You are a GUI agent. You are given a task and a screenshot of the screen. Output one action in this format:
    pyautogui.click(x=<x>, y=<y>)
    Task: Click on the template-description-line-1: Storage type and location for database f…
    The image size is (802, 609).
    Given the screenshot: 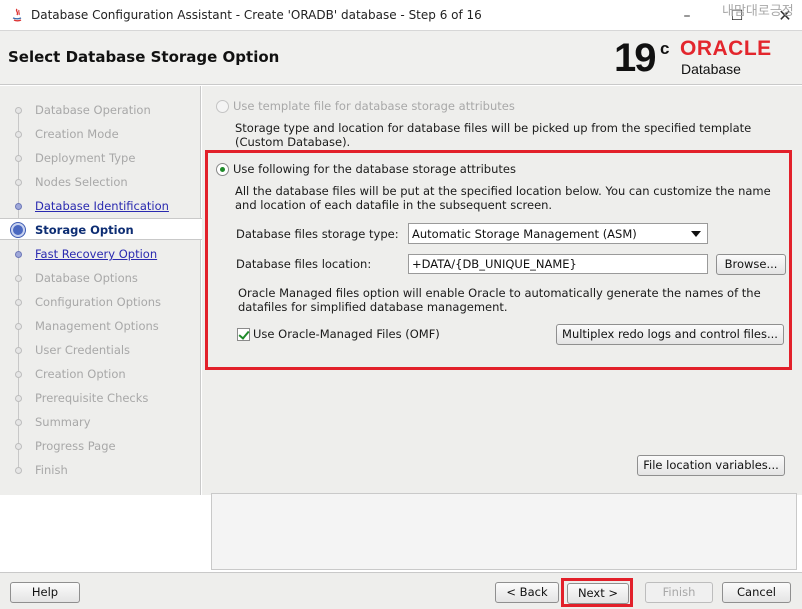 What is the action you would take?
    pyautogui.click(x=493, y=128)
    